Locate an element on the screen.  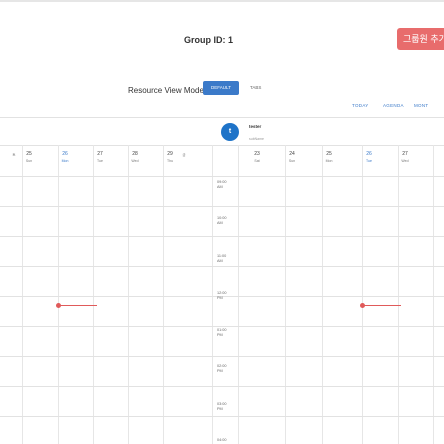
day-header: 토 is located at coordinates (14, 154).